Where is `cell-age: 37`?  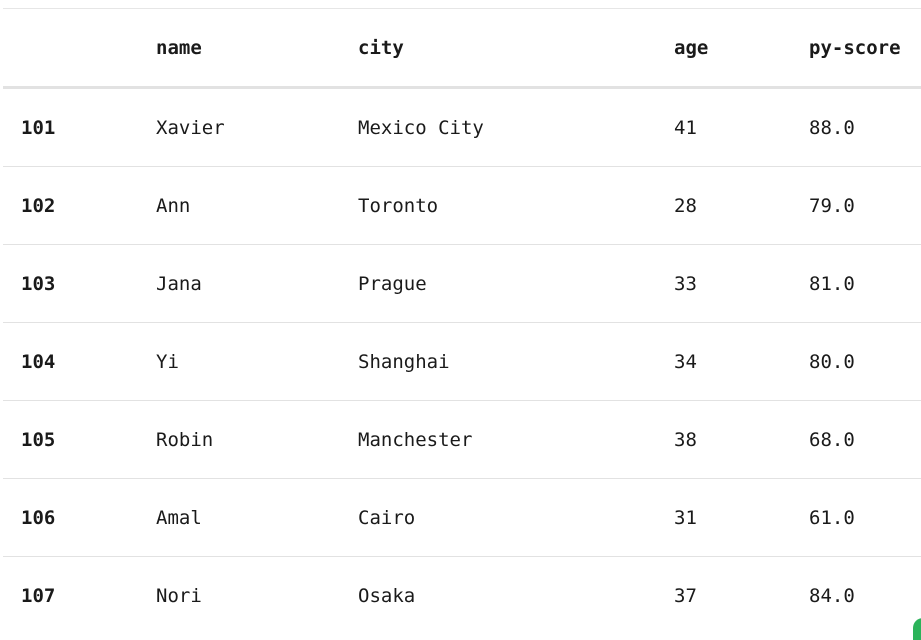
cell-age: 37 is located at coordinates (685, 595).